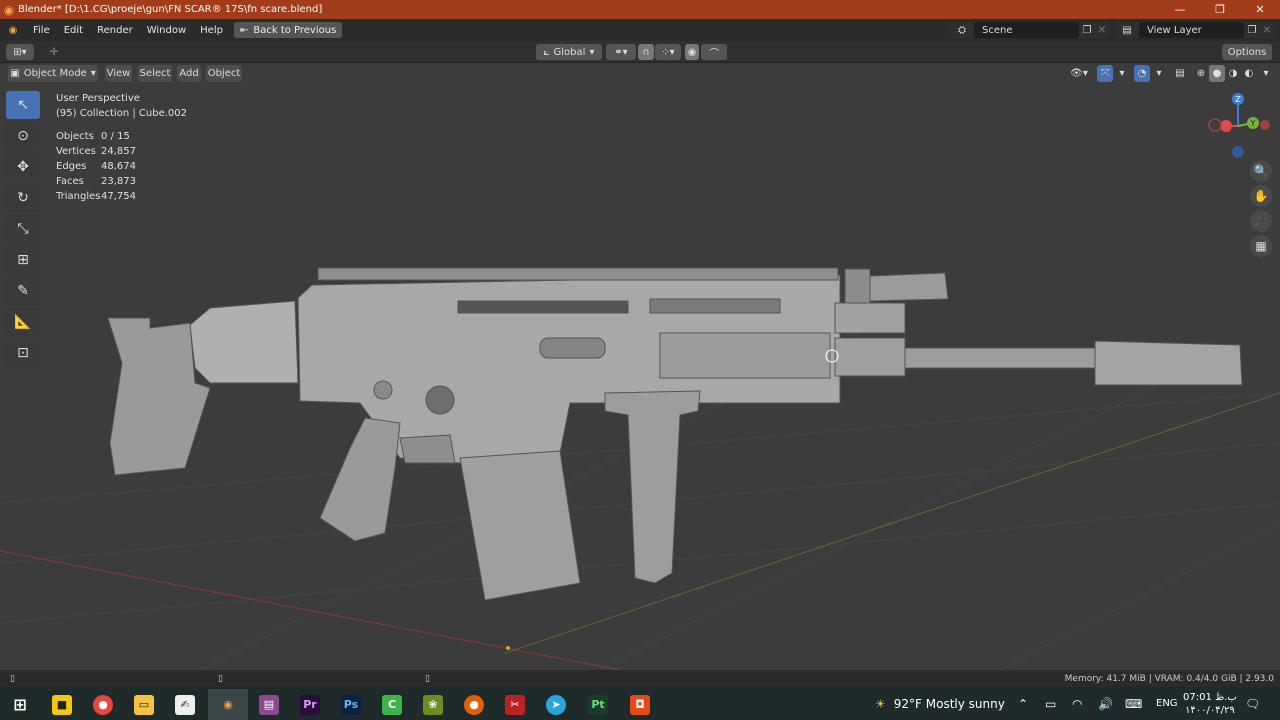 The height and width of the screenshot is (720, 1280). What do you see at coordinates (118, 166) in the screenshot?
I see `stat-value: 48,674` at bounding box center [118, 166].